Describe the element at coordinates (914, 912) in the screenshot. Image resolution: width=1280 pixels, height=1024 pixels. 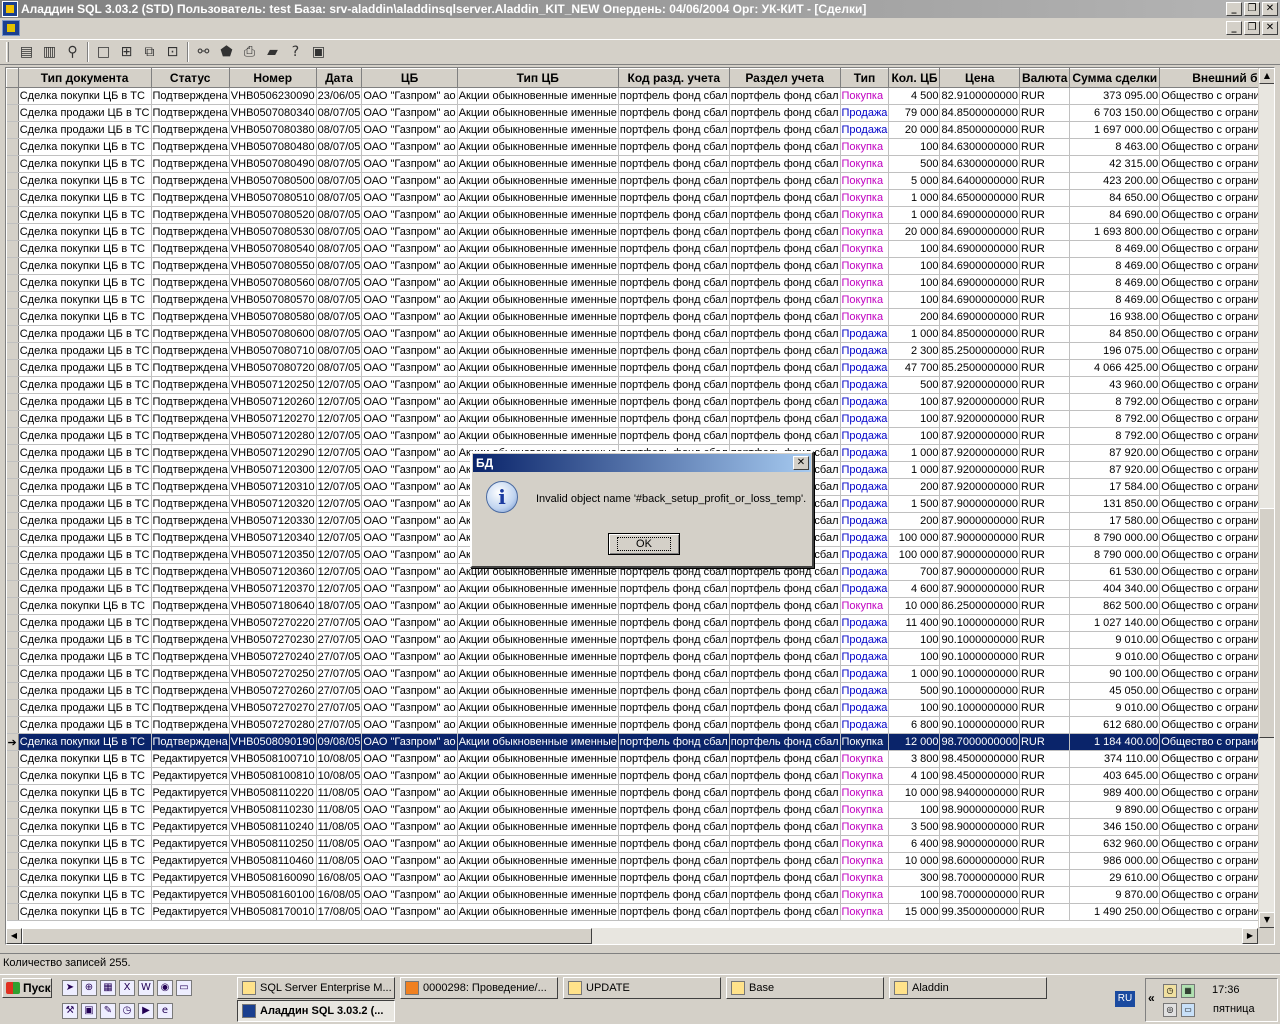
I see `table-cell: 15 000` at that location.